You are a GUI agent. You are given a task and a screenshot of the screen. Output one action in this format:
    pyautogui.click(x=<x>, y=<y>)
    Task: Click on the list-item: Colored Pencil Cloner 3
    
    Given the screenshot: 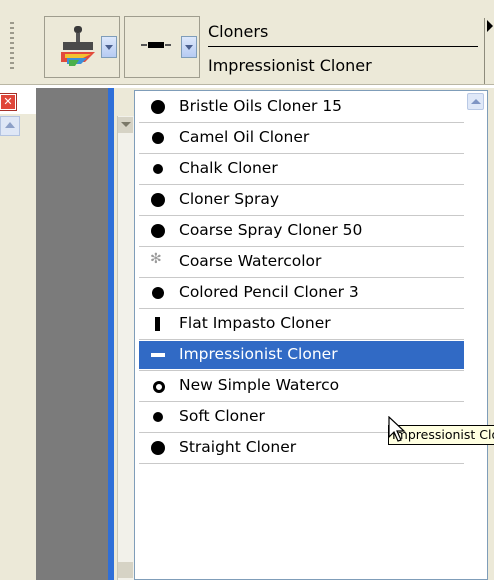 What is the action you would take?
    pyautogui.click(x=301, y=293)
    